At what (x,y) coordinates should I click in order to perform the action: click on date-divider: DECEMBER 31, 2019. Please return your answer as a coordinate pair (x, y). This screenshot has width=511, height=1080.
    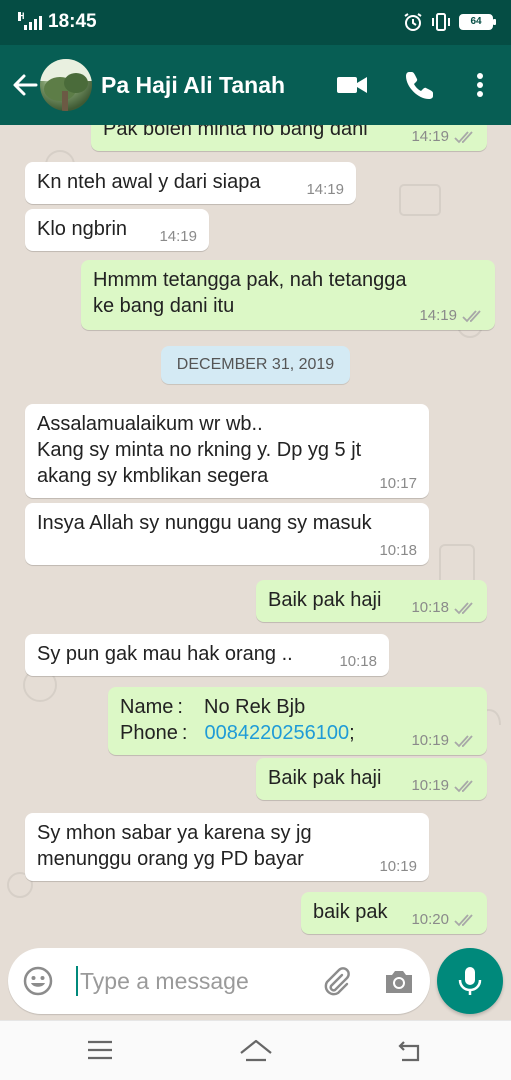
    Looking at the image, I should click on (255, 365).